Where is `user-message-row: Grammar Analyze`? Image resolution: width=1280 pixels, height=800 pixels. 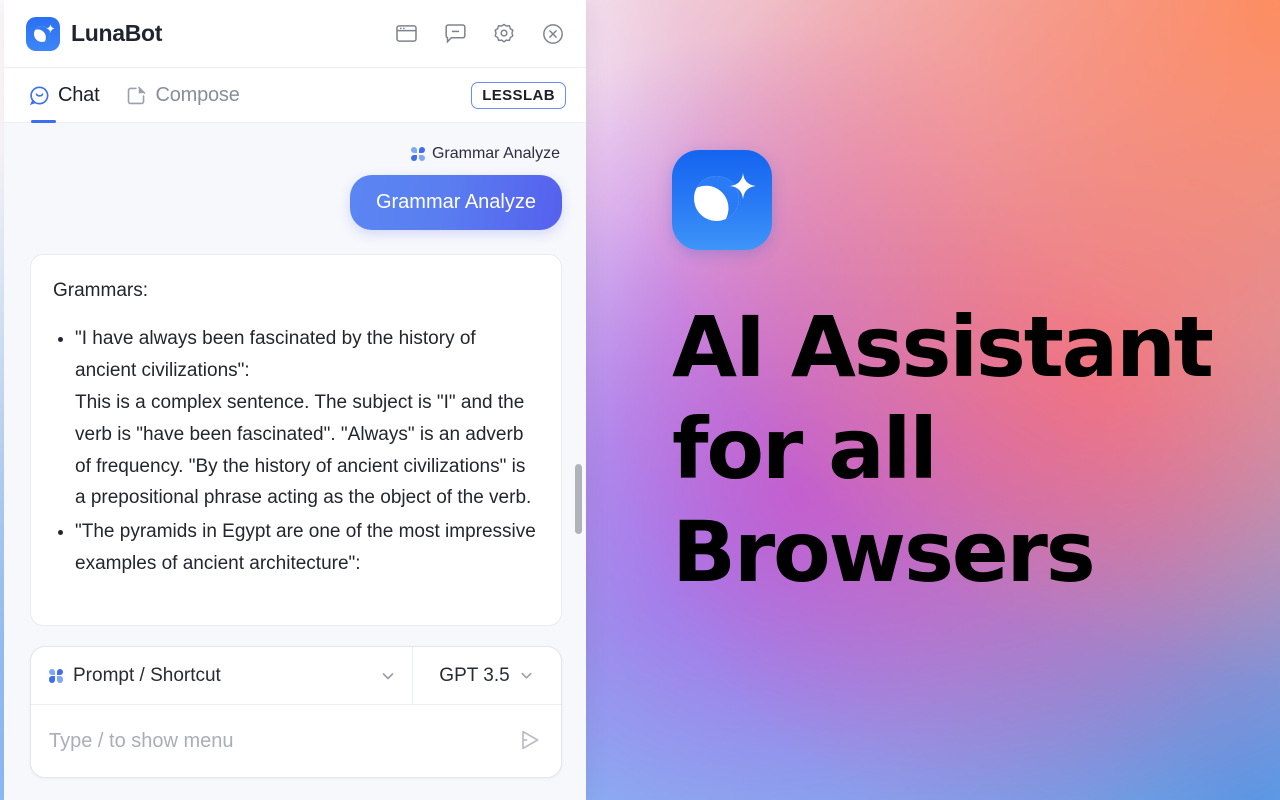
user-message-row: Grammar Analyze is located at coordinates (296, 202).